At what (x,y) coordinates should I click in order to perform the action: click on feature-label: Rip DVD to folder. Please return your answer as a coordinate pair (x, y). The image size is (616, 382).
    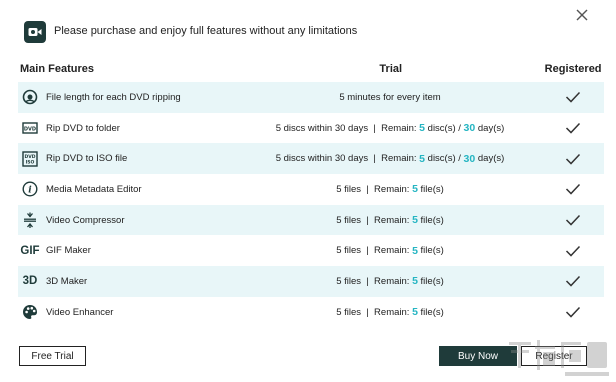
    Looking at the image, I should click on (83, 128).